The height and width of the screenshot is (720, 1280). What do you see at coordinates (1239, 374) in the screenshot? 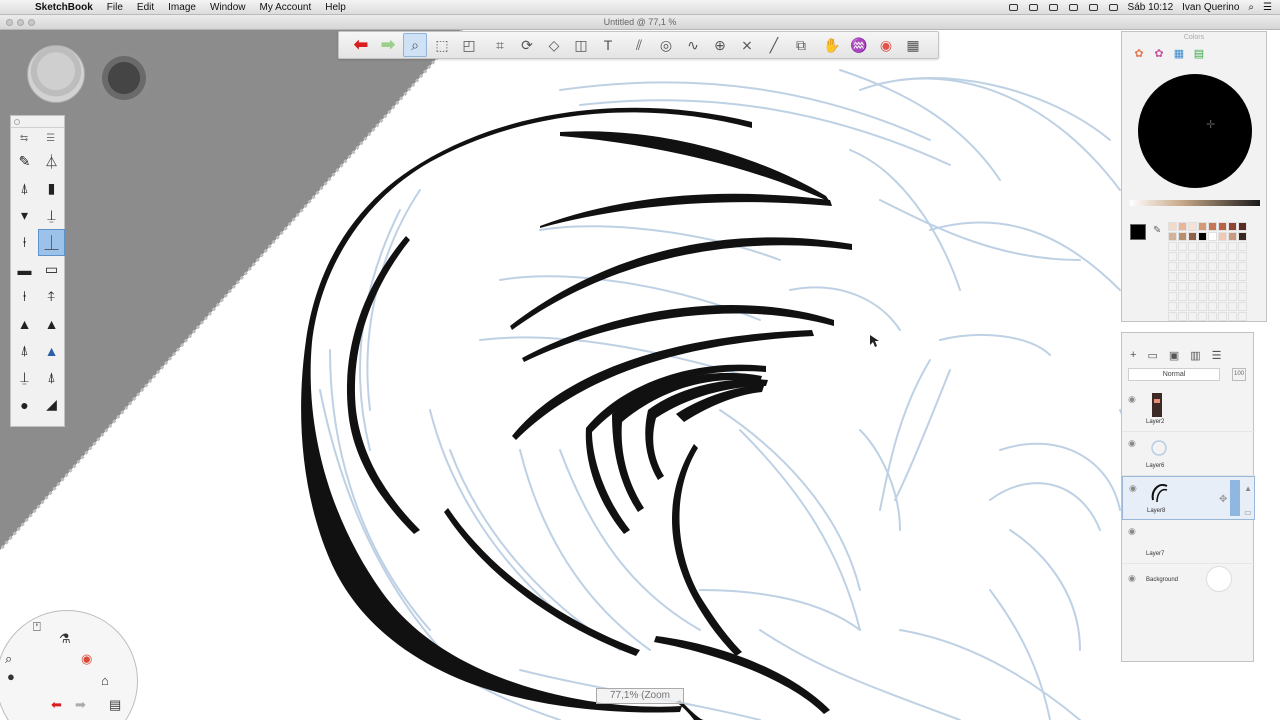
I see `opacity-field: 100` at bounding box center [1239, 374].